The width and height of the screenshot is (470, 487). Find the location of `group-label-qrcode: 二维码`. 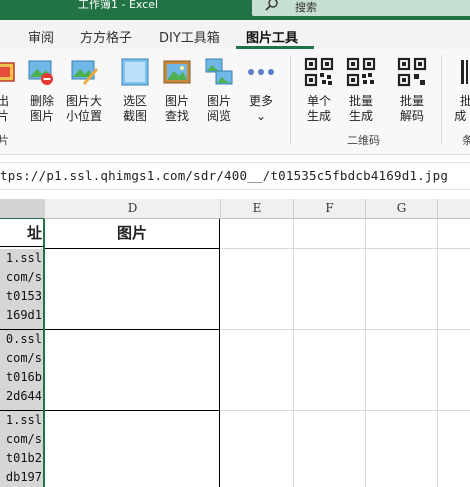

group-label-qrcode: 二维码 is located at coordinates (363, 140).